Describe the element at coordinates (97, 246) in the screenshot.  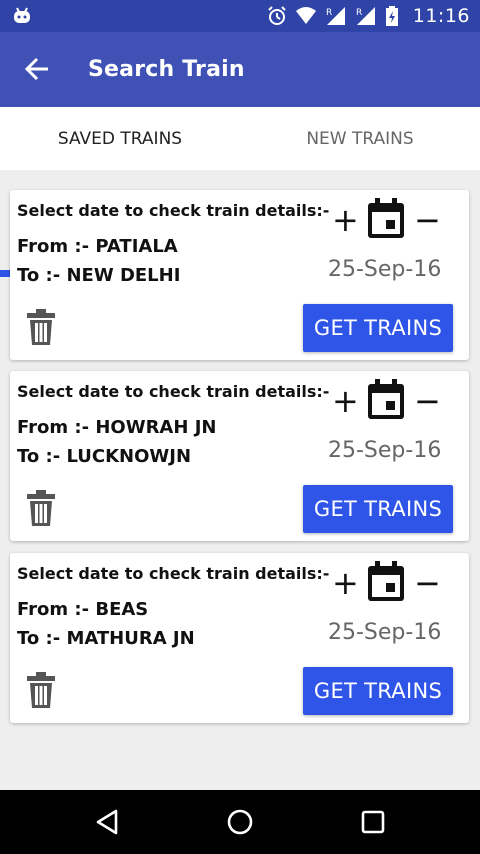
I see `from-station: From :- PATIALA` at that location.